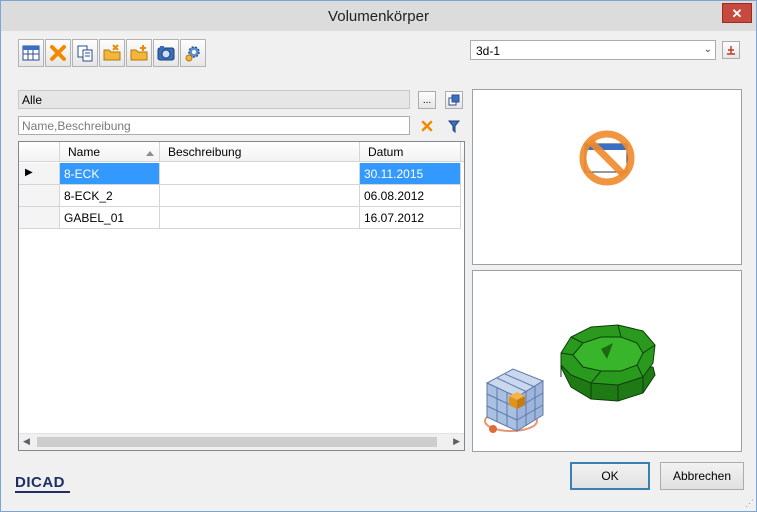  What do you see at coordinates (42, 492) in the screenshot?
I see `logo-underline` at bounding box center [42, 492].